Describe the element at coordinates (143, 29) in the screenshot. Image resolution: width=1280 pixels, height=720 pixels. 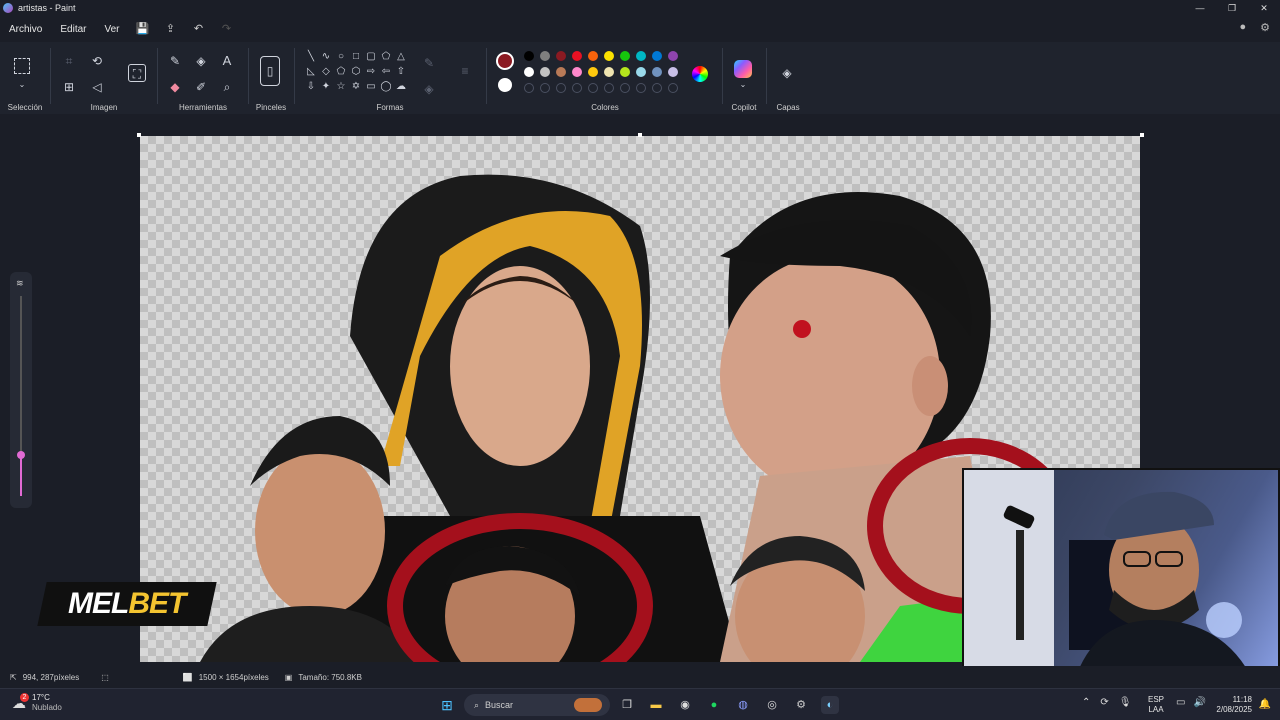
I see `save-icon: 💾` at that location.